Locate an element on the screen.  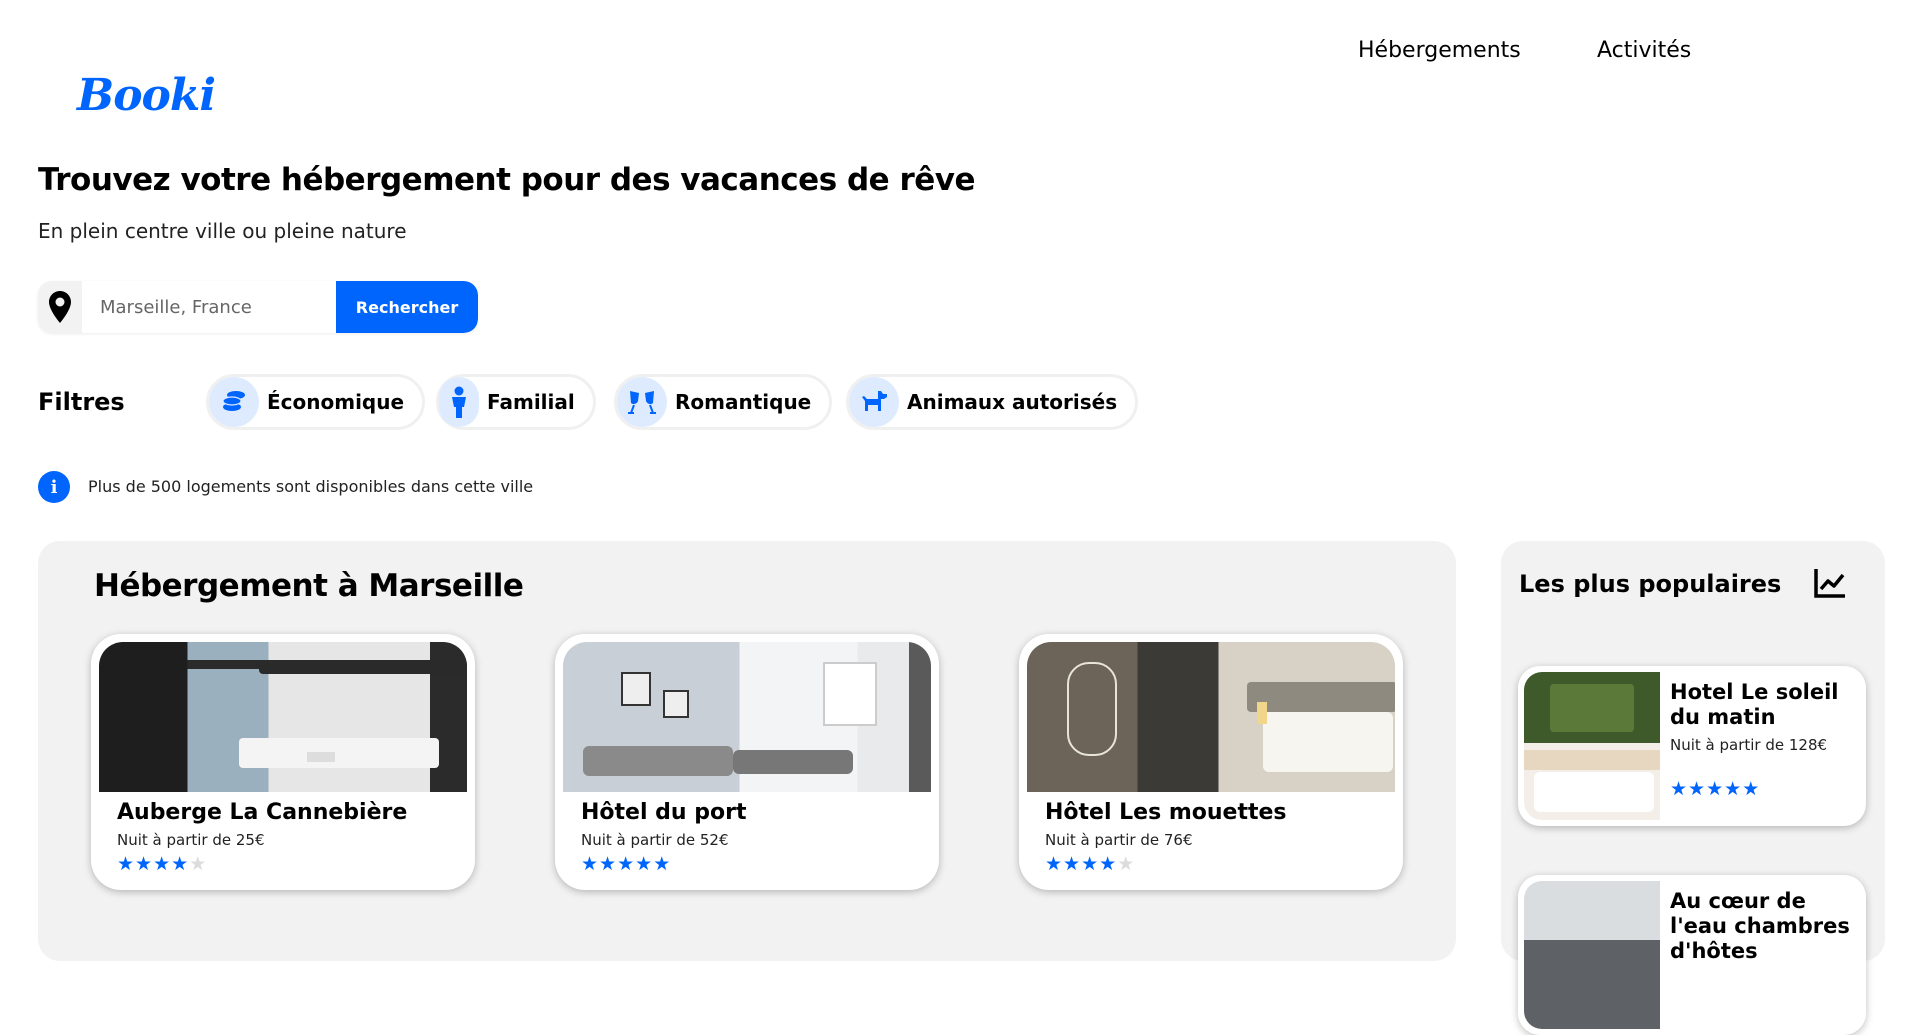
popular-title: Les plus populaires is located at coordinates (1650, 584).